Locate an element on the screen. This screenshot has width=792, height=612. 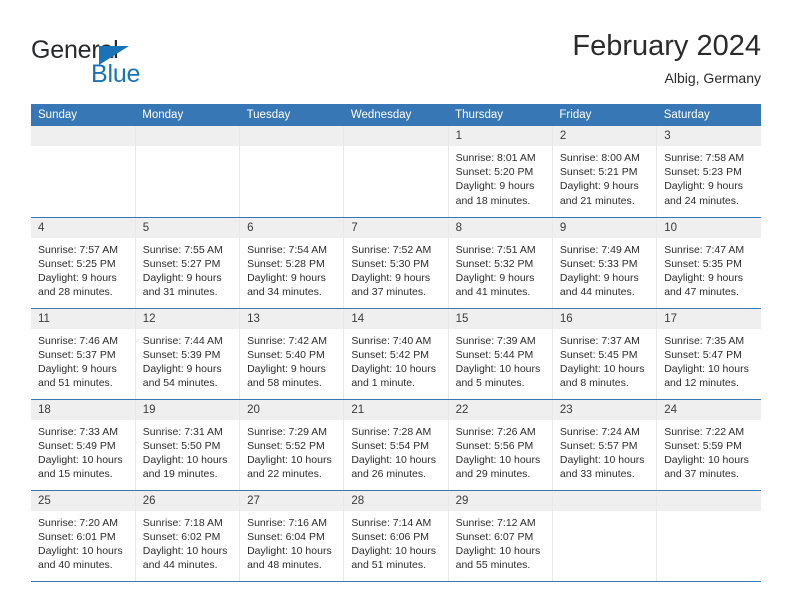
sunrise-text: Sunrise: 7:14 AM is located at coordinates (391, 522).